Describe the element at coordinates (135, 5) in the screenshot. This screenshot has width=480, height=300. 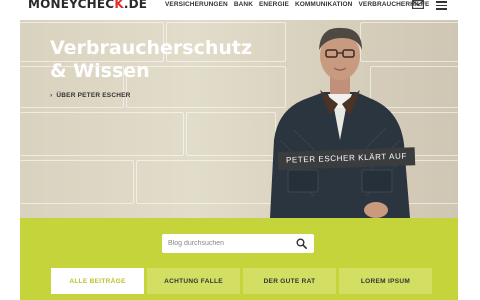
I see `logo-suffix: .DE` at that location.